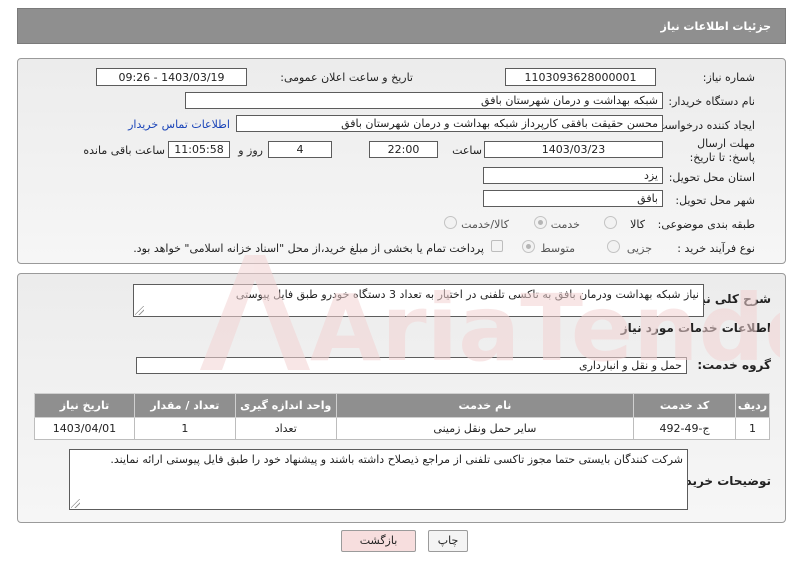 This screenshot has height=566, width=789. What do you see at coordinates (467, 150) in the screenshot?
I see `deadline-time-label: ساعت` at bounding box center [467, 150].